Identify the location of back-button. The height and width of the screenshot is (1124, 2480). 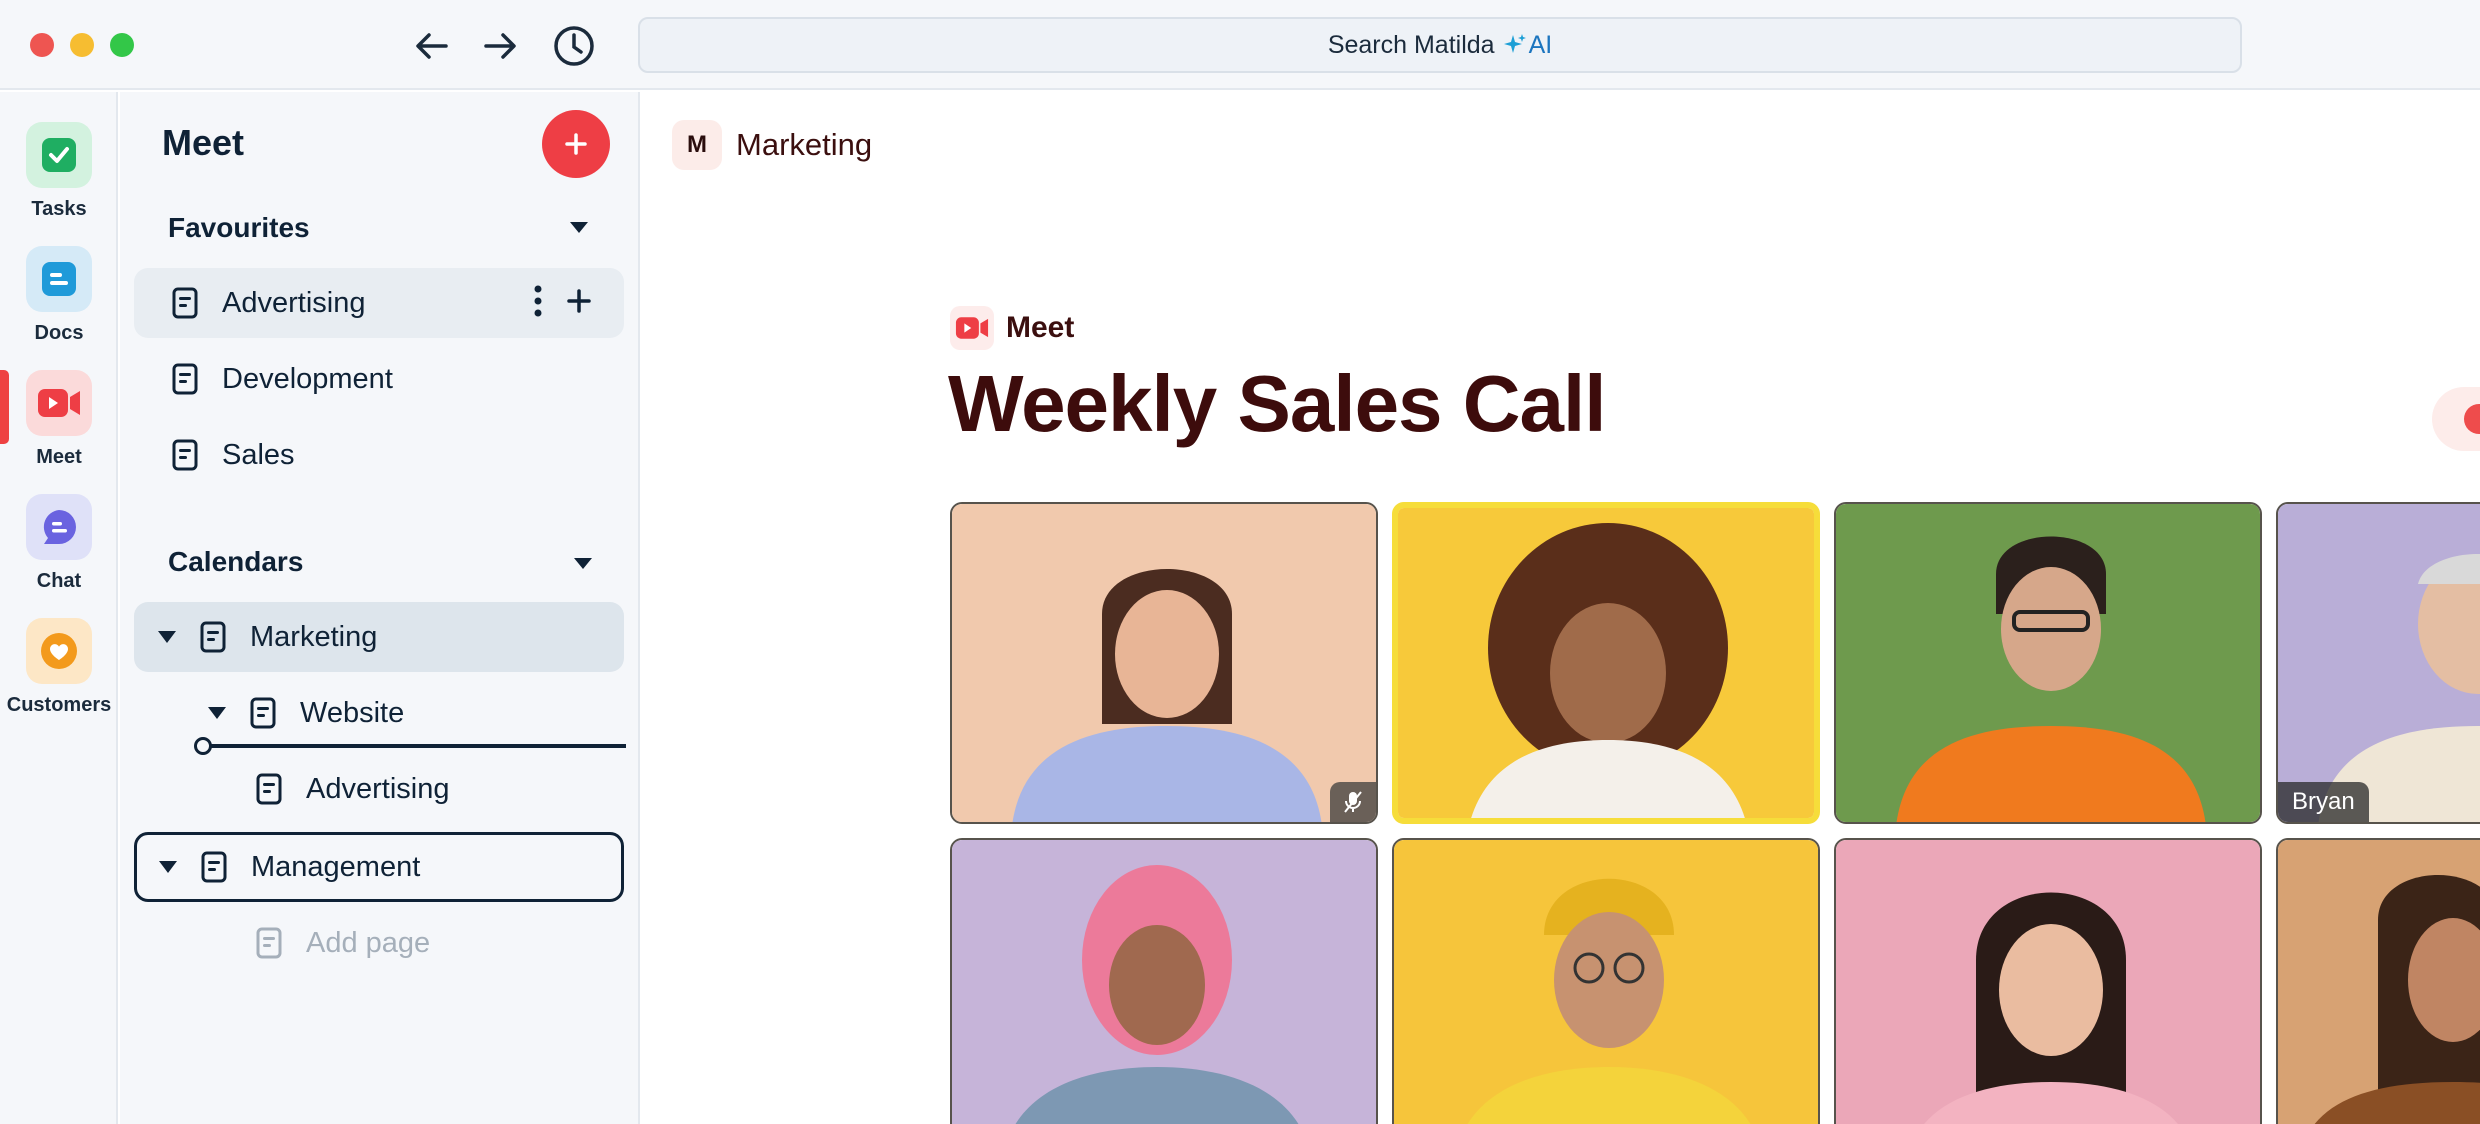
(432, 46).